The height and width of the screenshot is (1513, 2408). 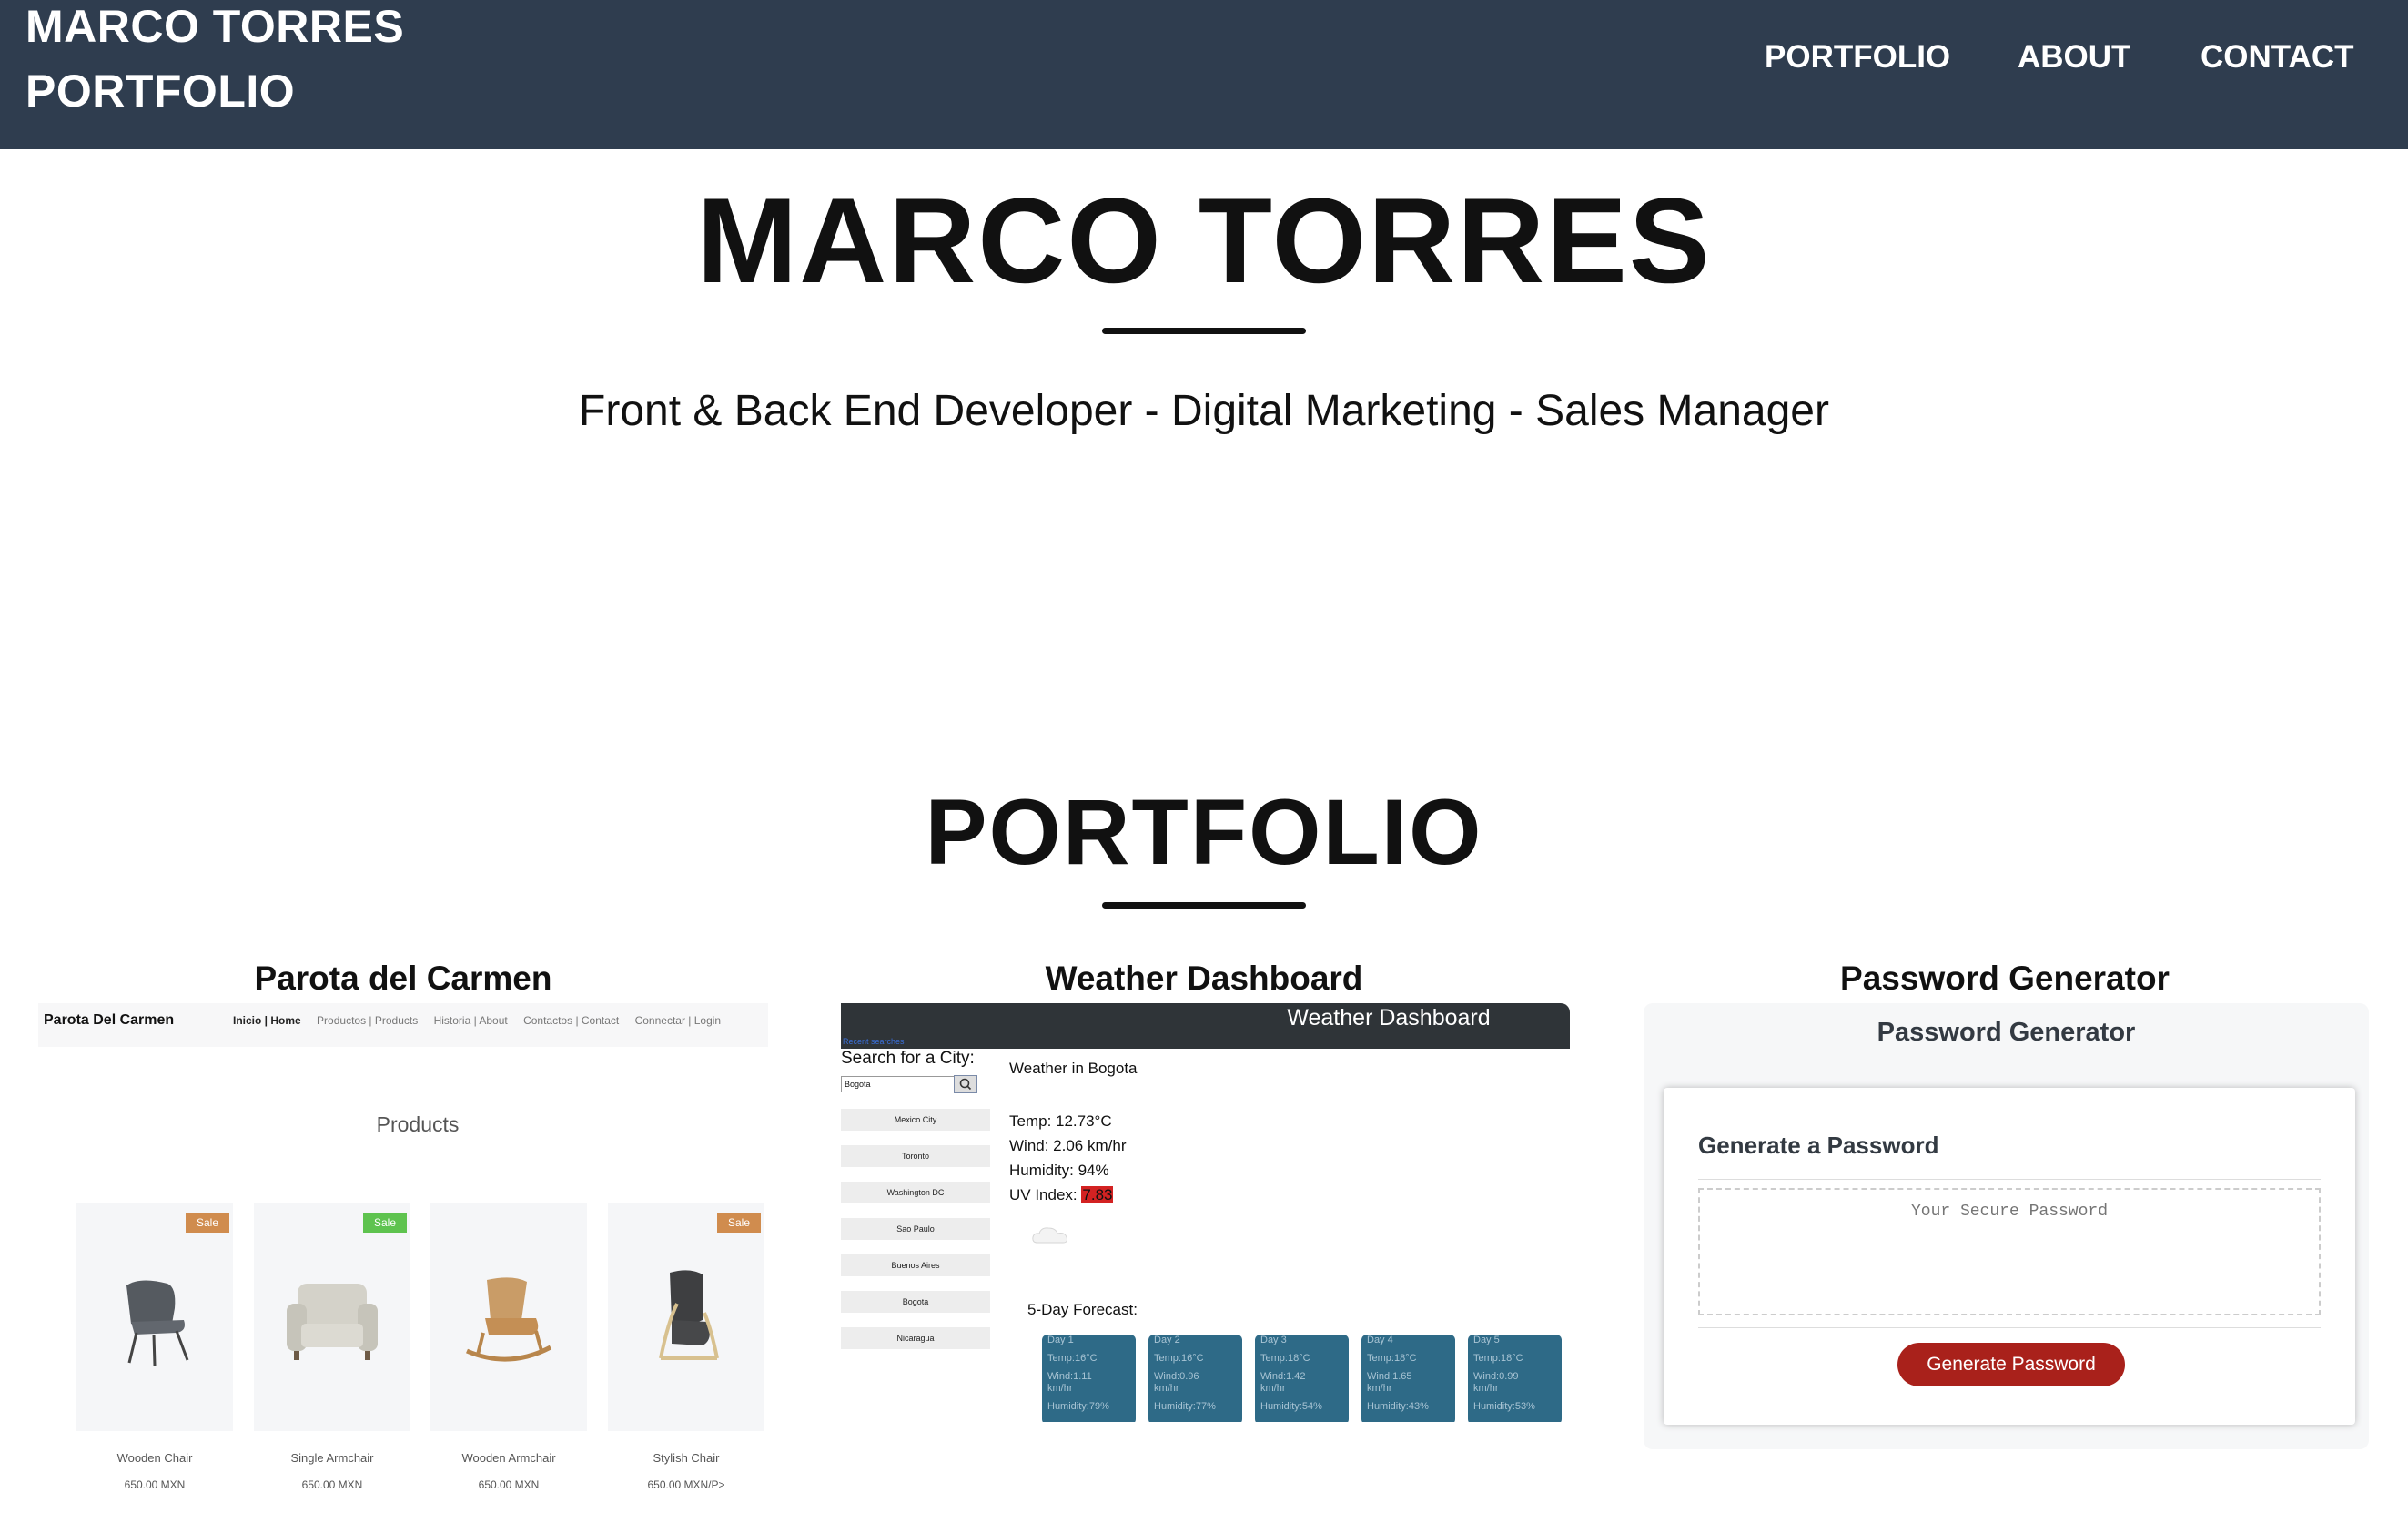 I want to click on nav-link-portfolio: PORTFOLIO, so click(x=1857, y=57).